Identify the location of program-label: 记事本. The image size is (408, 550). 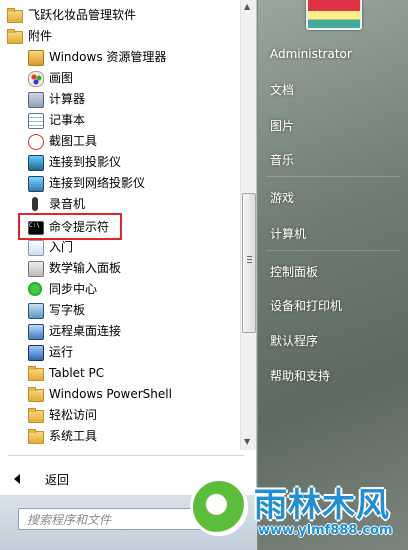
(67, 120).